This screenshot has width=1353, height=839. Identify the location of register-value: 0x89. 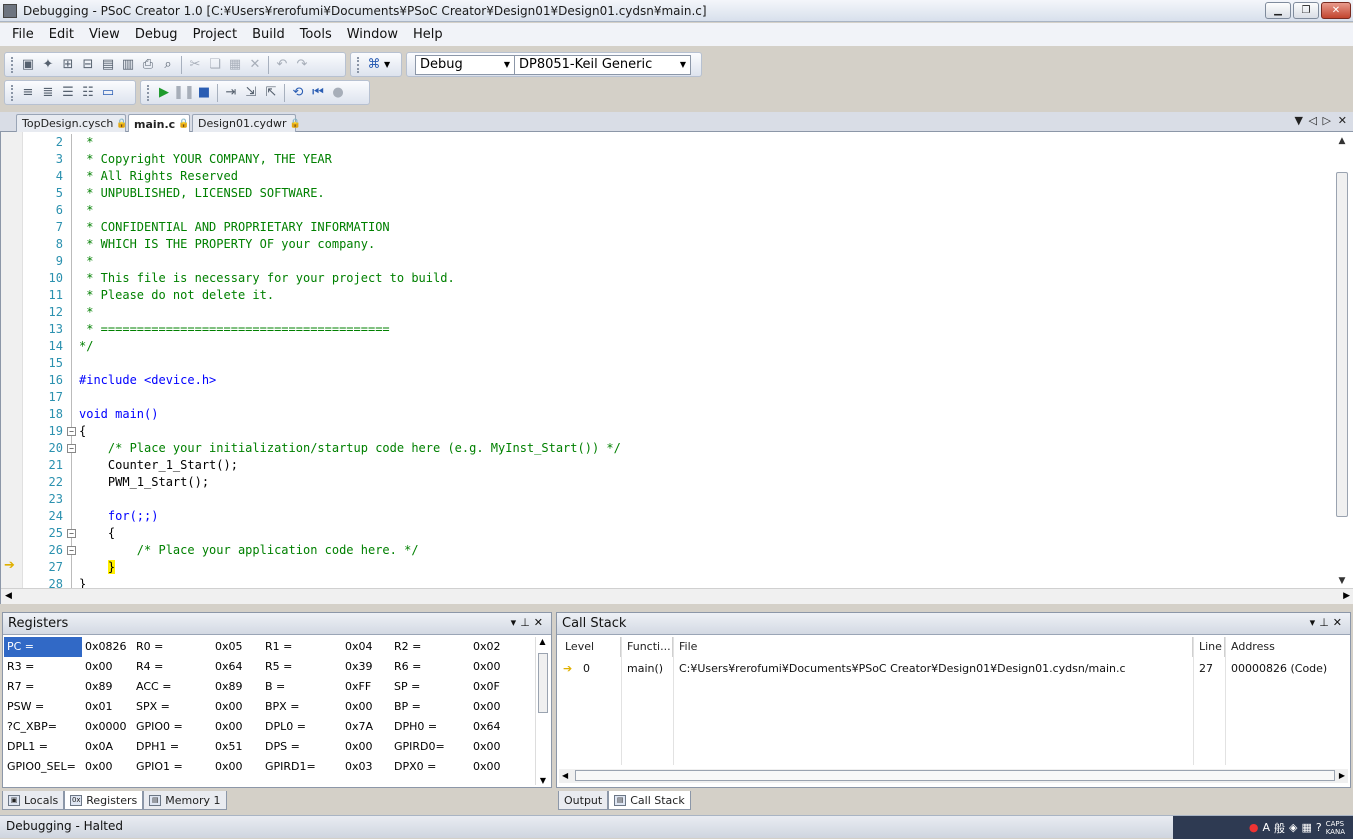
(229, 687).